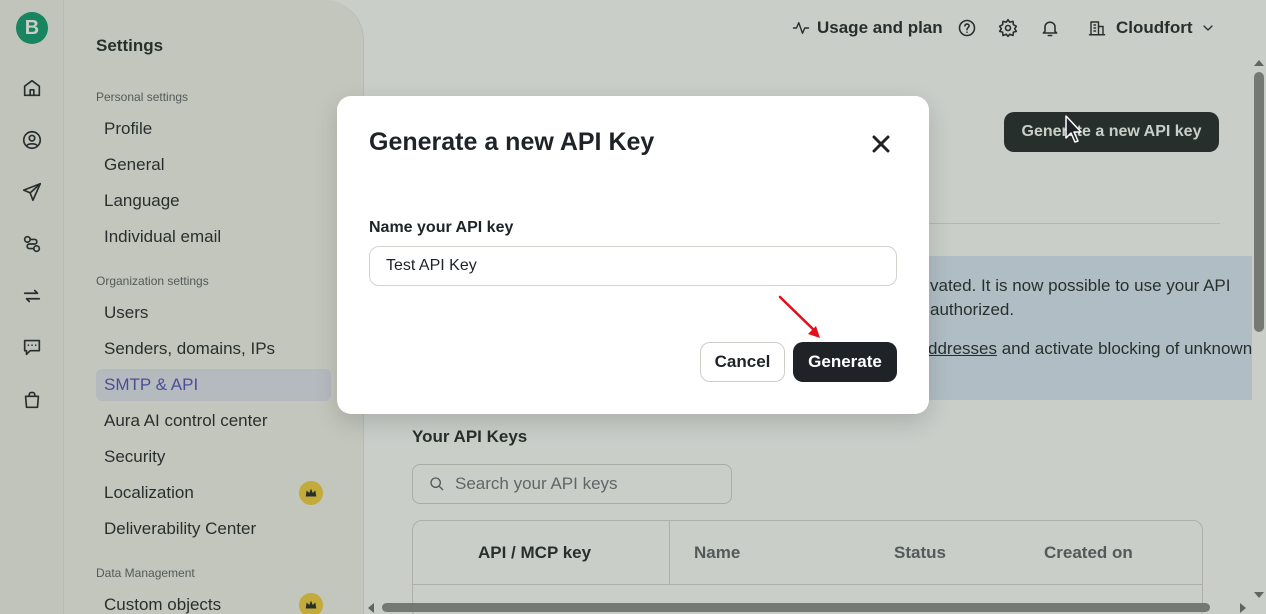 This screenshot has height=614, width=1266. I want to click on dialog-title: Generate a new API Key, so click(512, 142).